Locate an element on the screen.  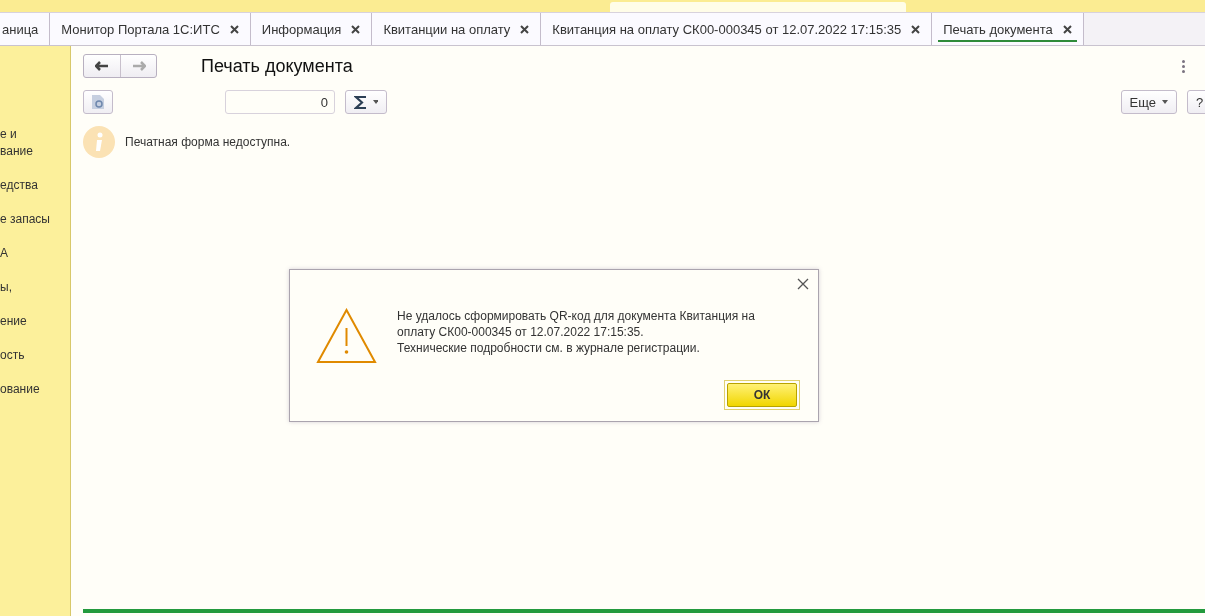
form-title: Печать документа is located at coordinates (277, 66).